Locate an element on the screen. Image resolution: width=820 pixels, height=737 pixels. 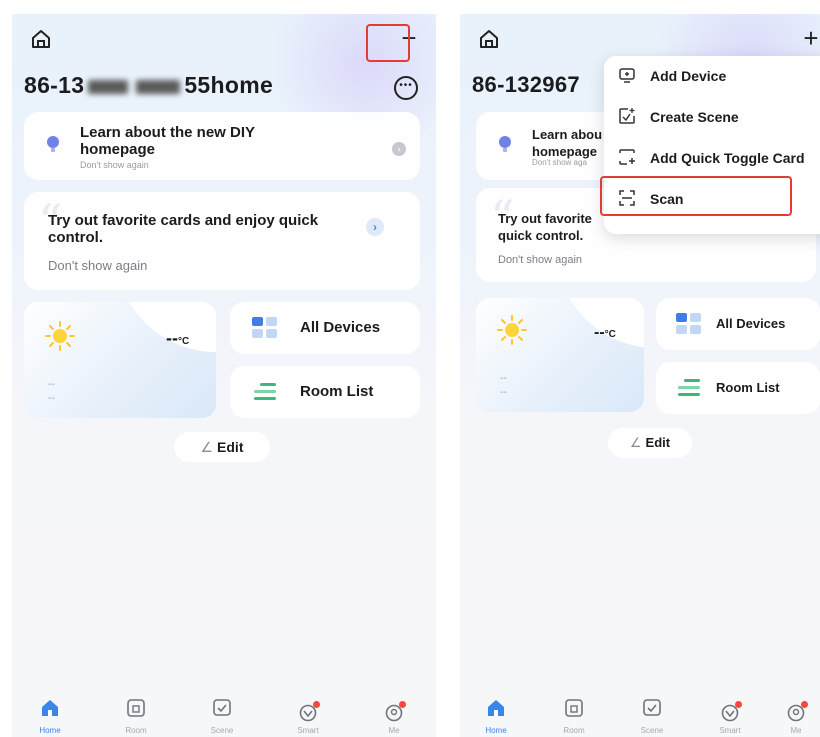
menu-item-add-device: Add Device is located at coordinates (712, 76).